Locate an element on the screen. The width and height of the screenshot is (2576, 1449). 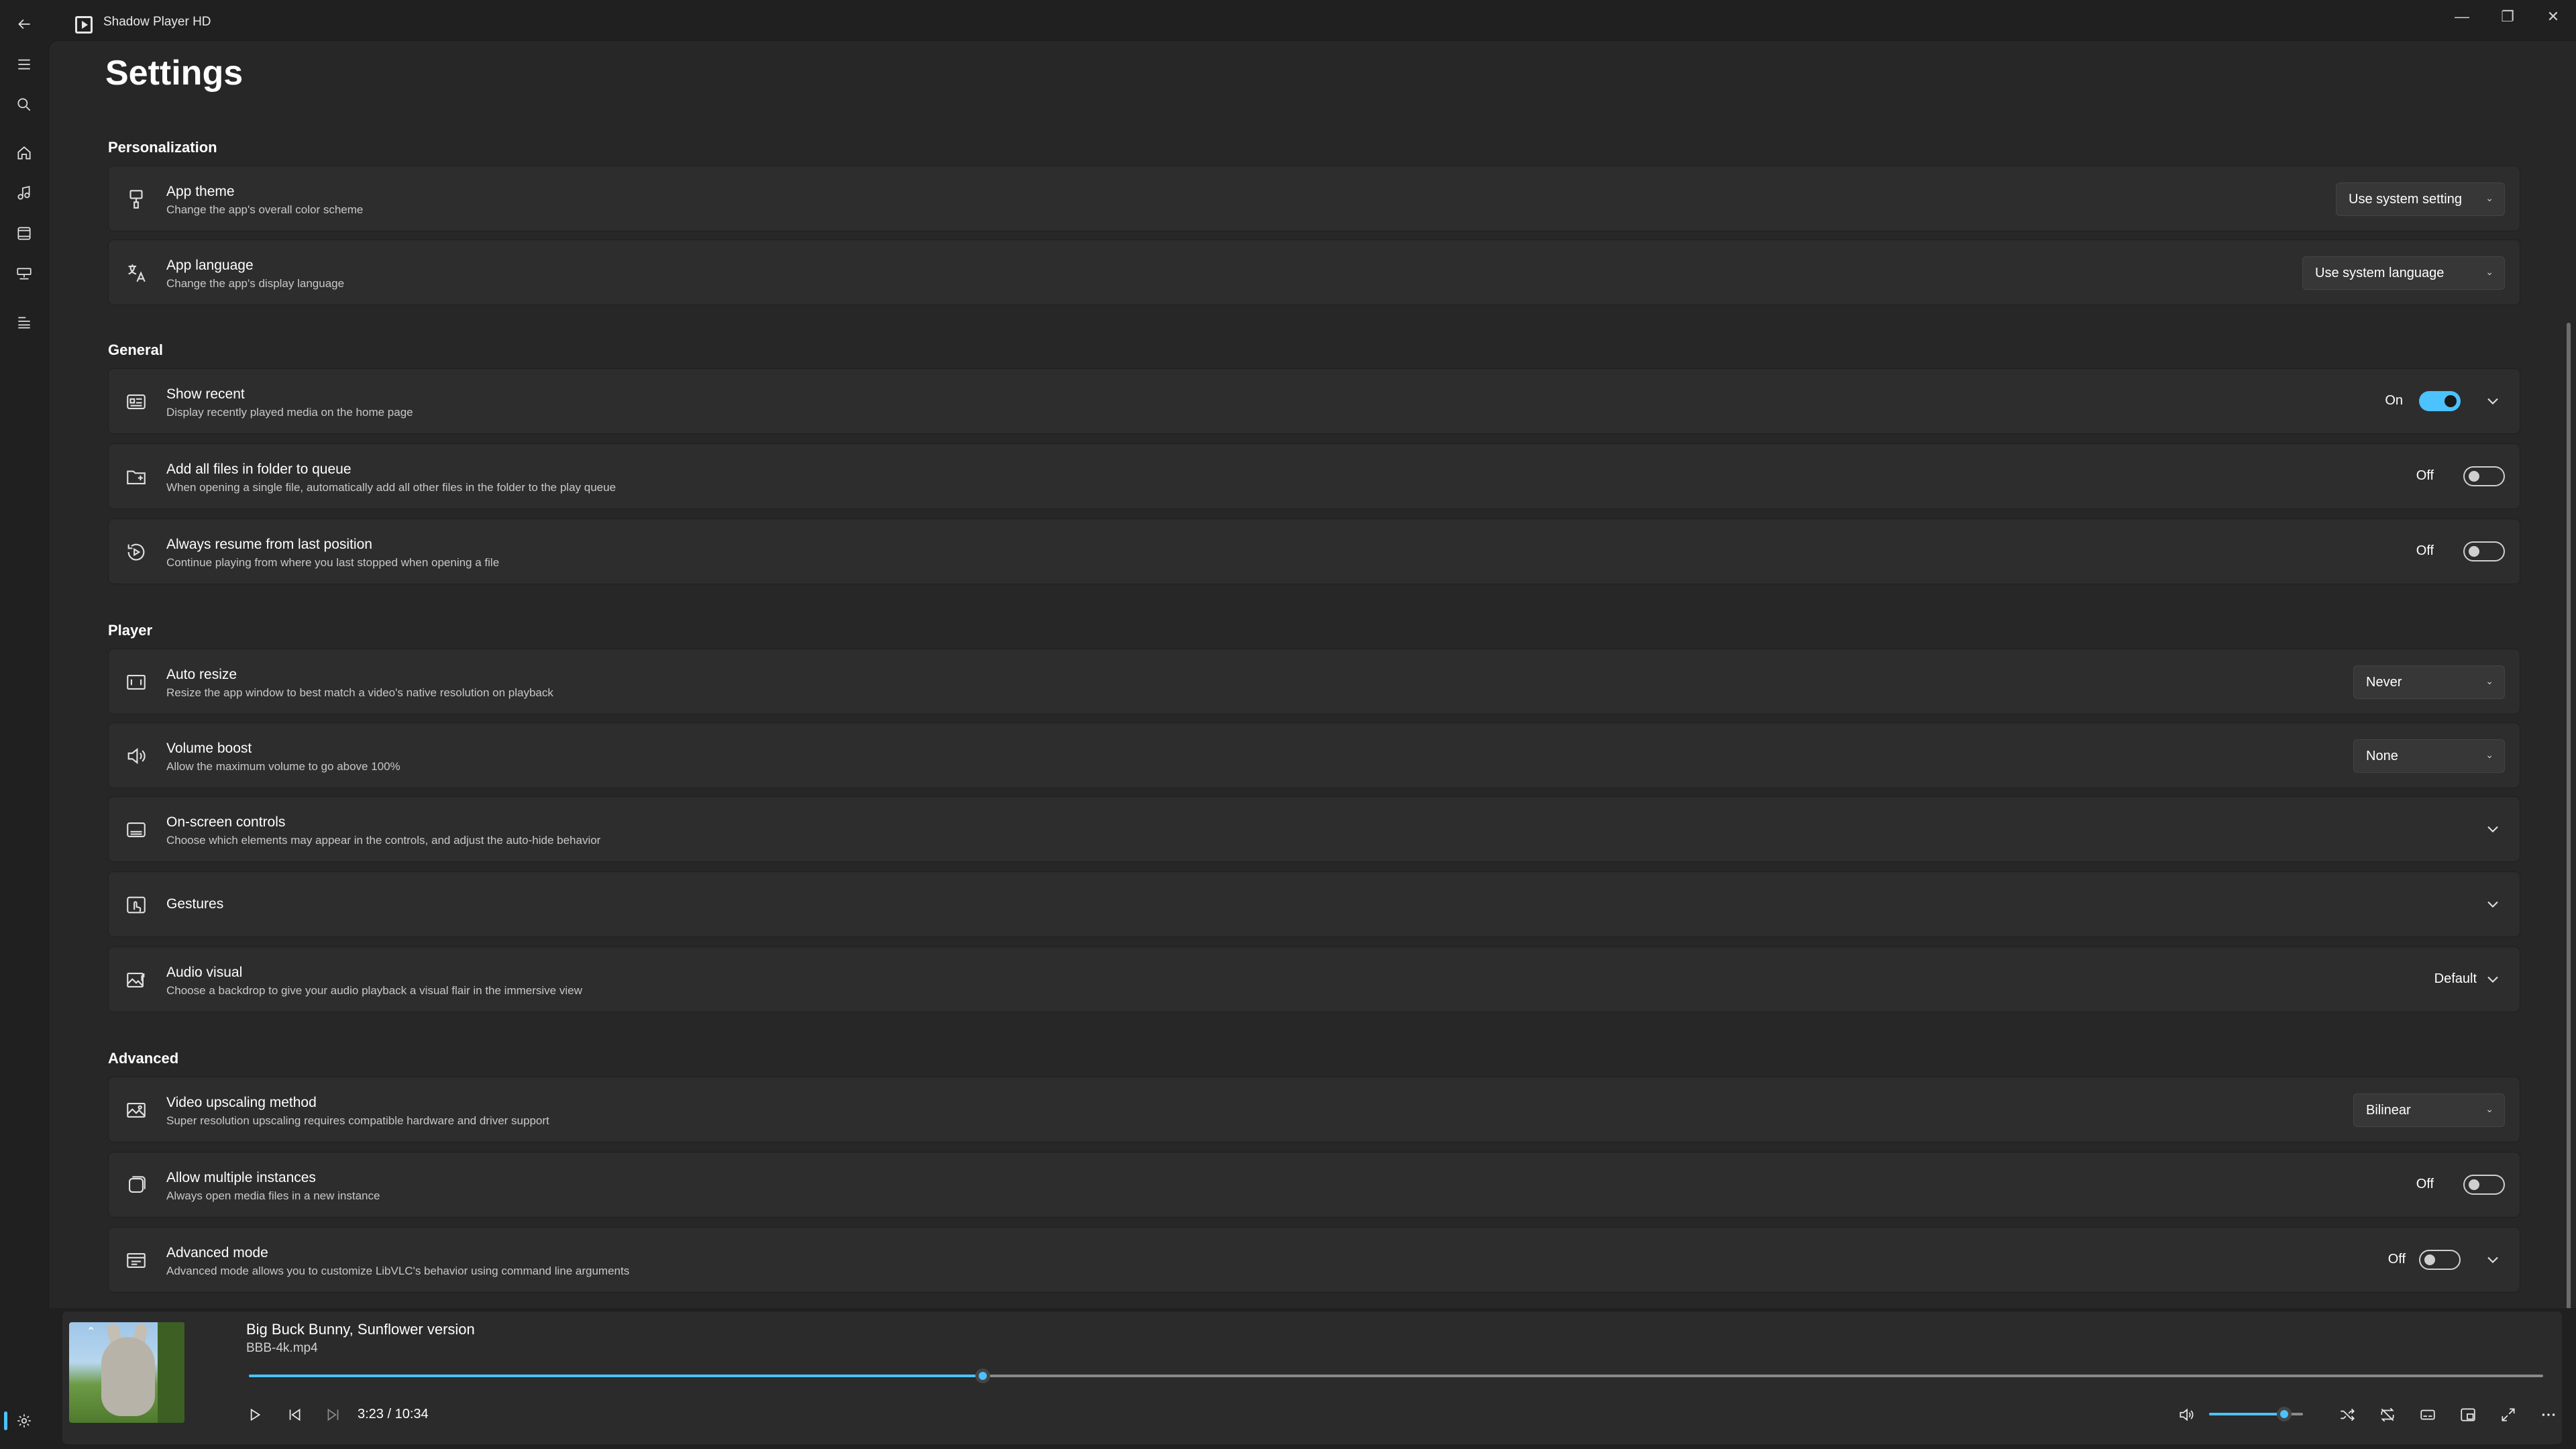
search-button is located at coordinates (24, 105).